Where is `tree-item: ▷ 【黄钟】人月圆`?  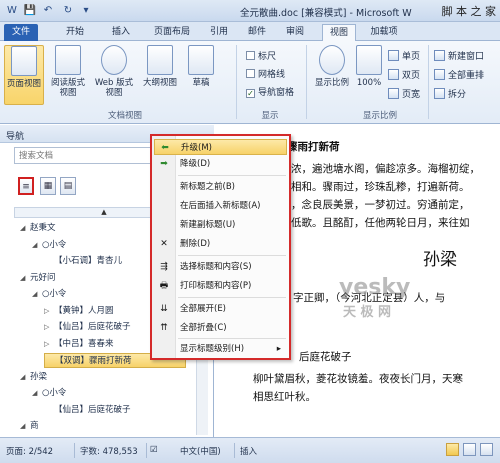 tree-item: ▷ 【黄钟】人月圆 is located at coordinates (79, 311).